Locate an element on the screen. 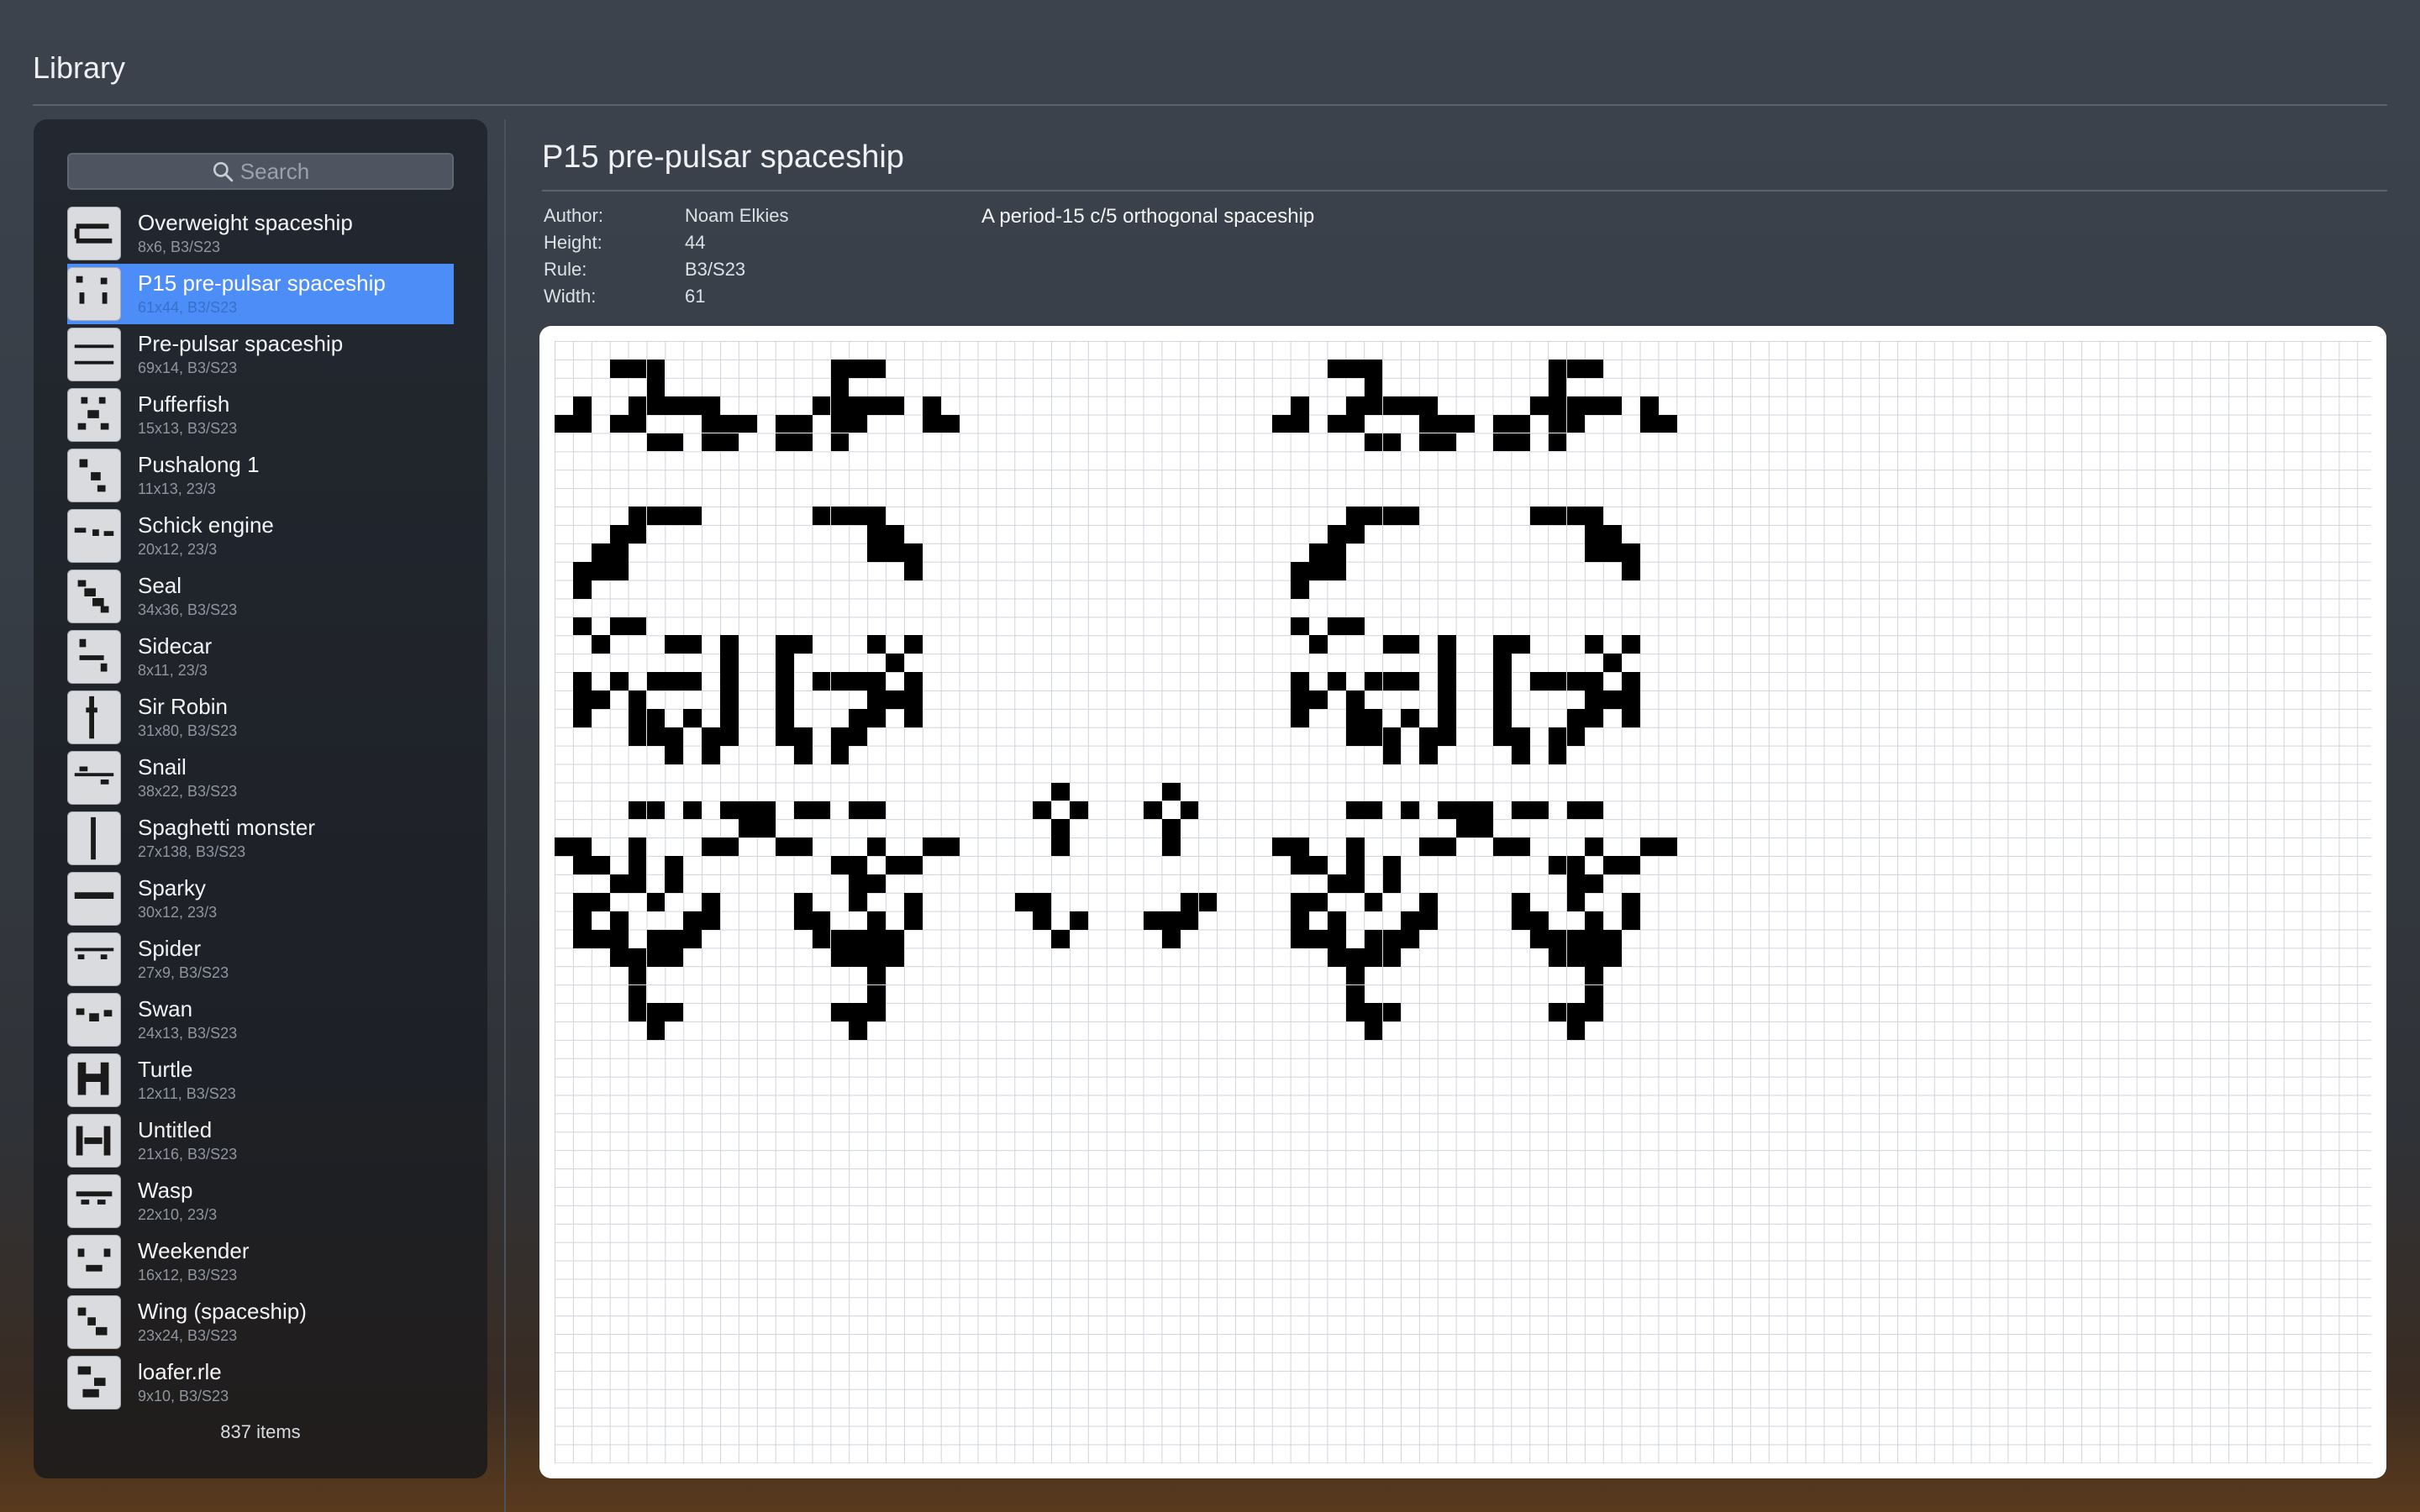  item-meta: 22x10, 23/3 is located at coordinates (178, 1214).